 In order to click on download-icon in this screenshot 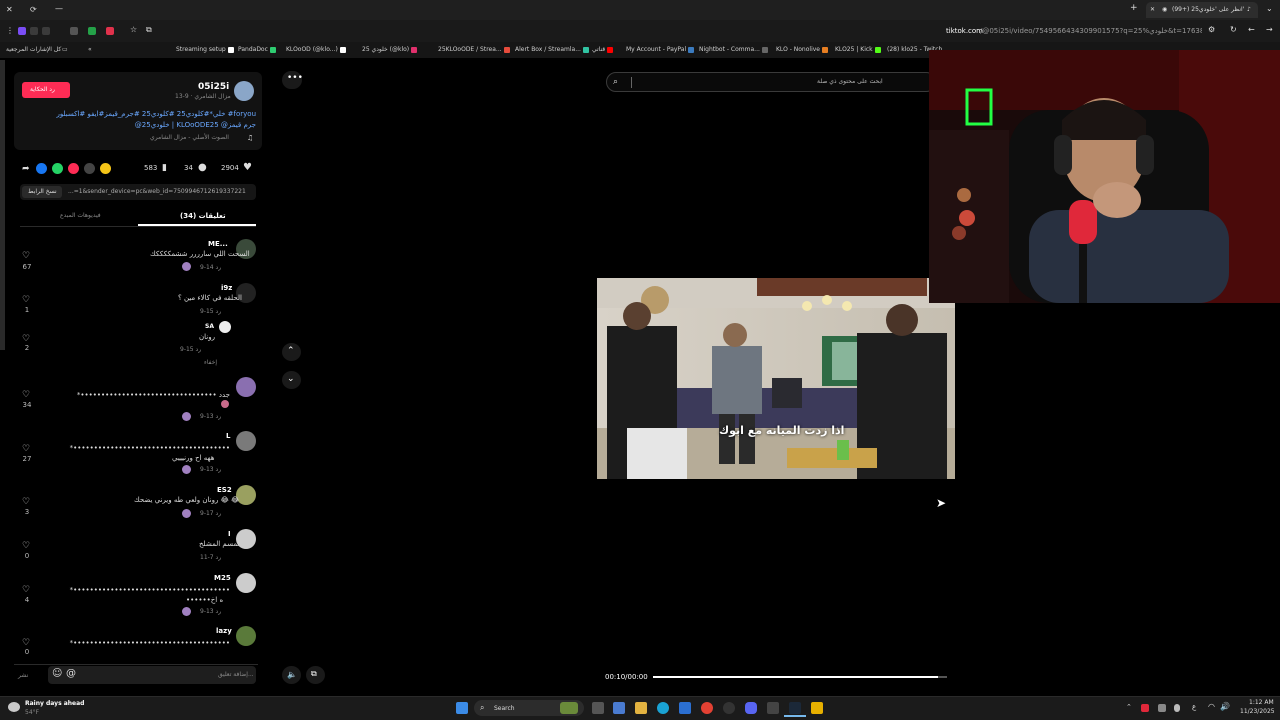, I will do `click(92, 31)`.